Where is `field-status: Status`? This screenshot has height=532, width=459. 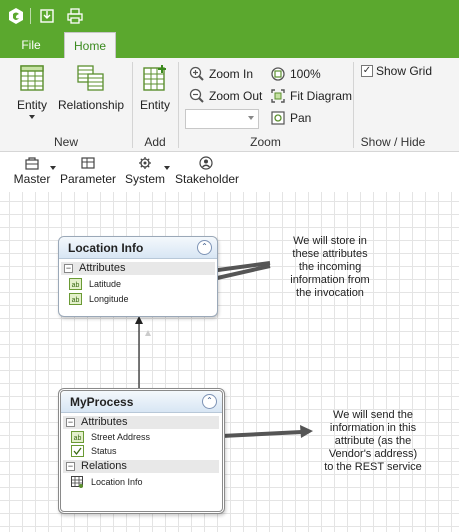 field-status: Status is located at coordinates (94, 451).